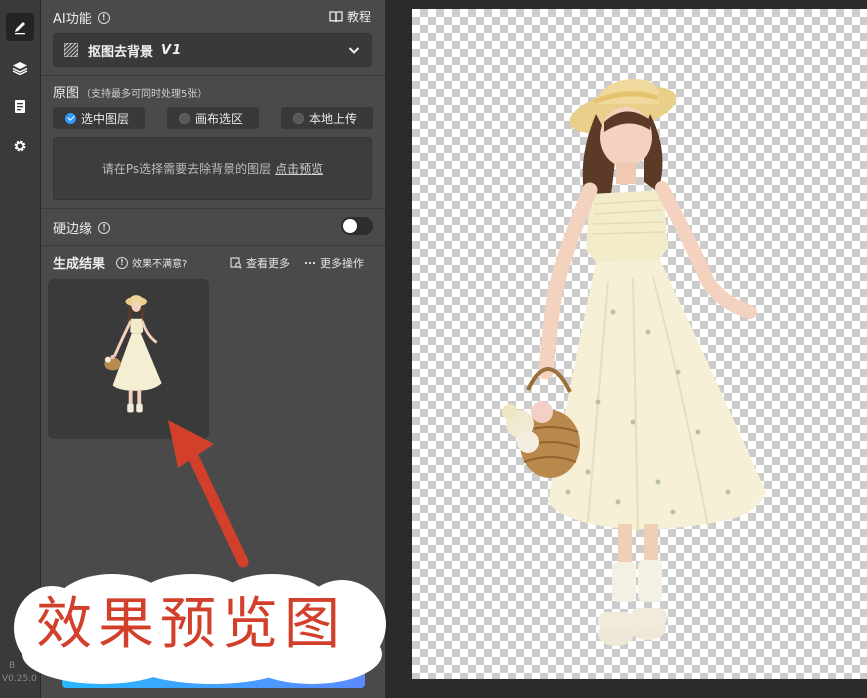 This screenshot has width=867, height=698. What do you see at coordinates (133, 354) in the screenshot?
I see `thumbnail-figure` at bounding box center [133, 354].